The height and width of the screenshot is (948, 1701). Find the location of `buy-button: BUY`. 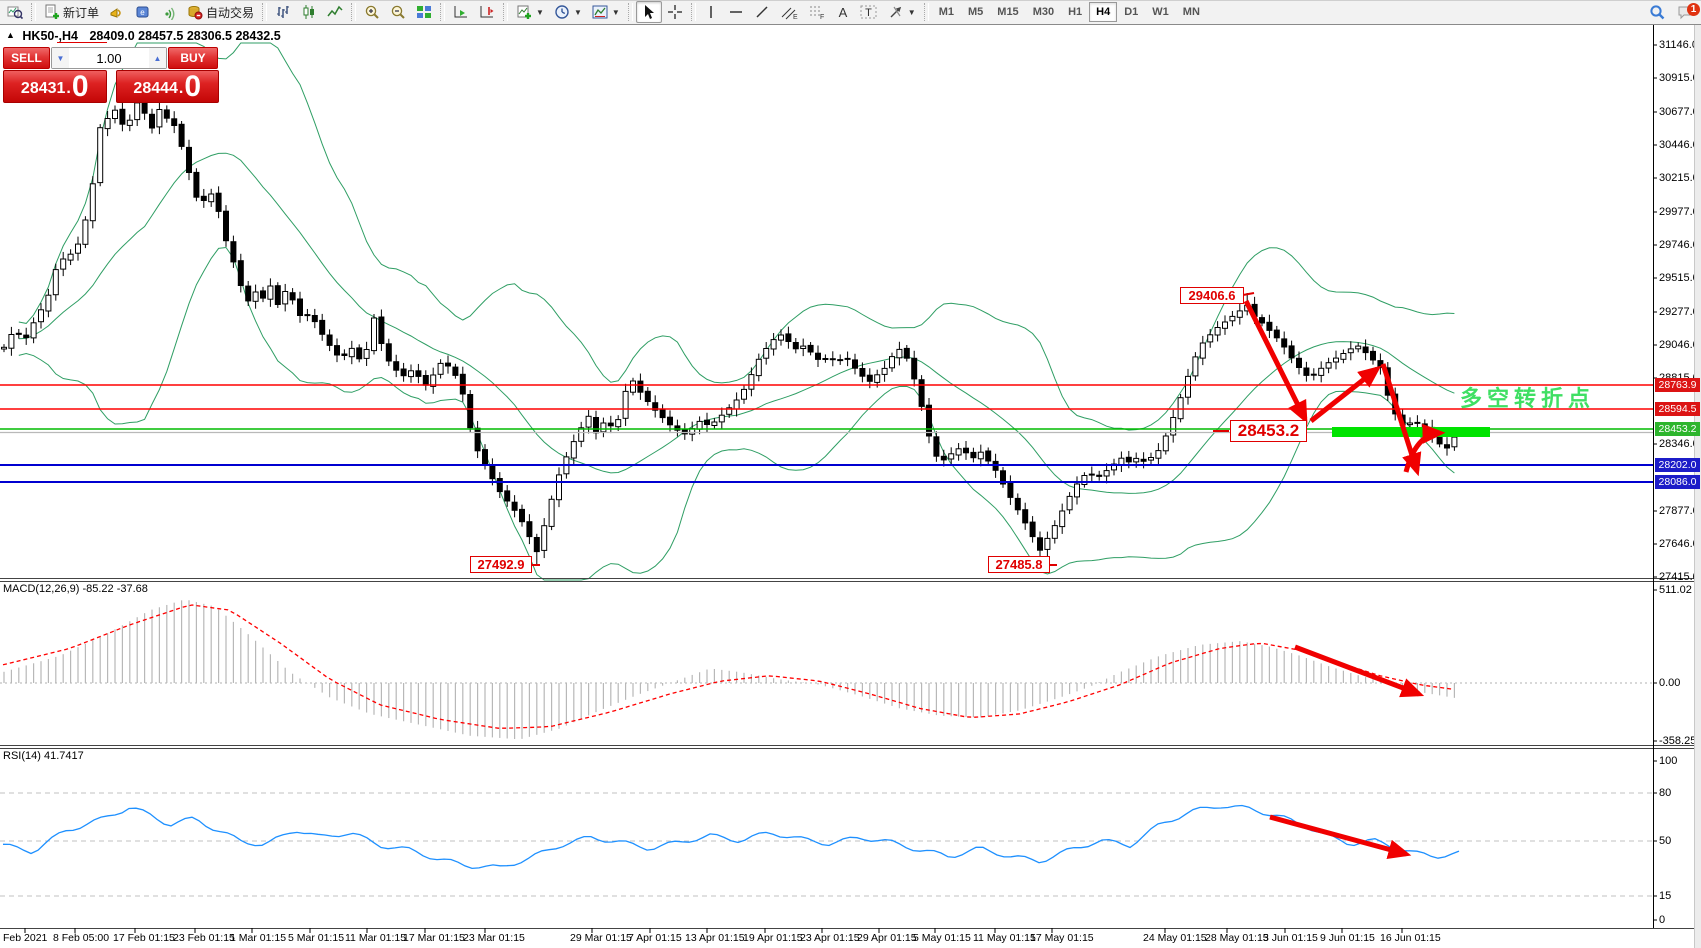

buy-button: BUY is located at coordinates (193, 58).